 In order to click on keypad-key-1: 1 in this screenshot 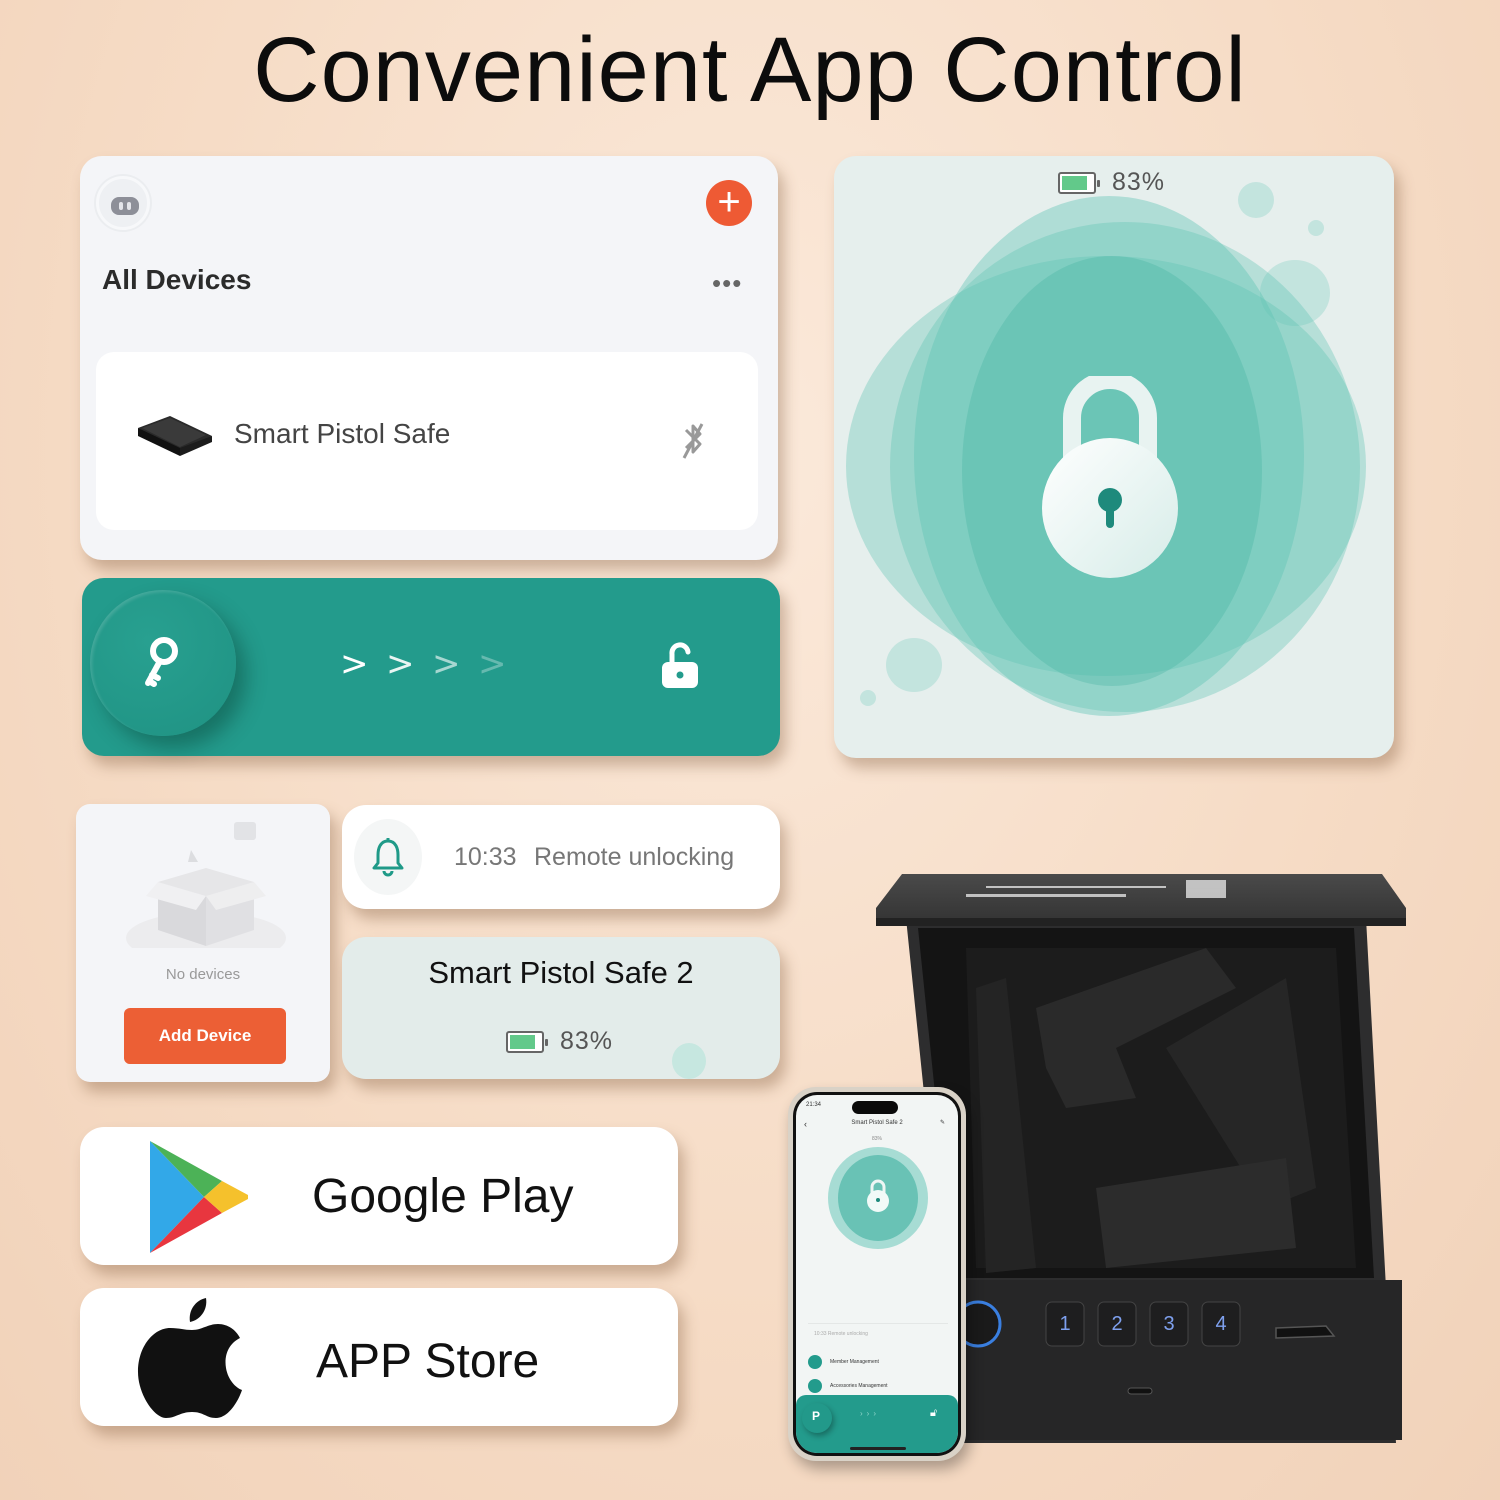, I will do `click(1065, 1324)`.